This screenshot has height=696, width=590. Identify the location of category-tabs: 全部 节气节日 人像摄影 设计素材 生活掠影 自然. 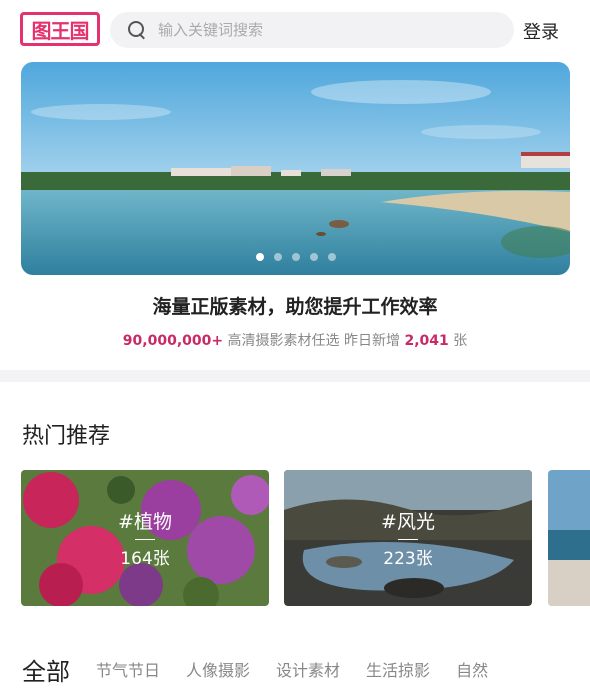
(306, 669).